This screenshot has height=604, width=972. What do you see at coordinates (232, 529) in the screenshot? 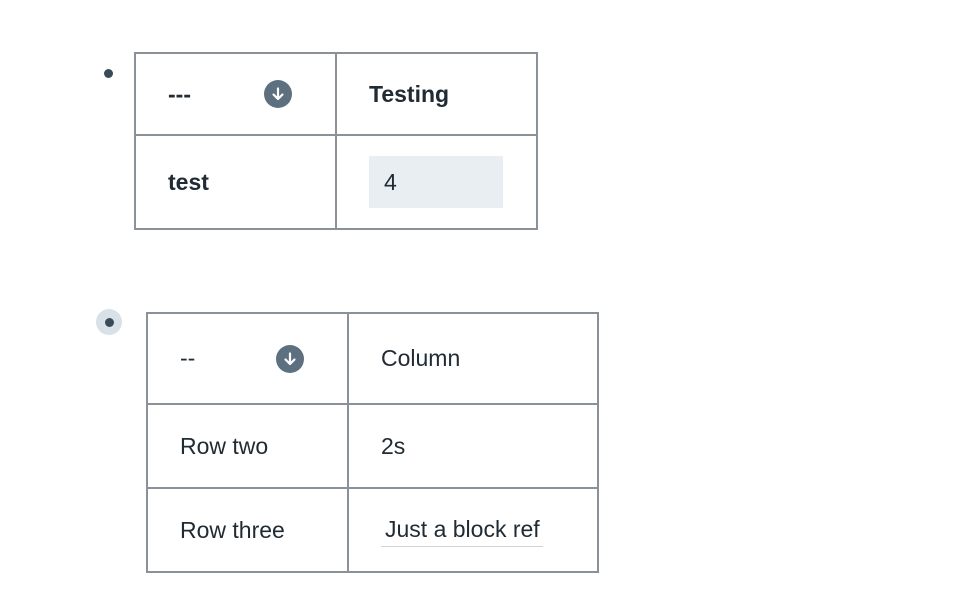
I see `row-label: Row three` at bounding box center [232, 529].